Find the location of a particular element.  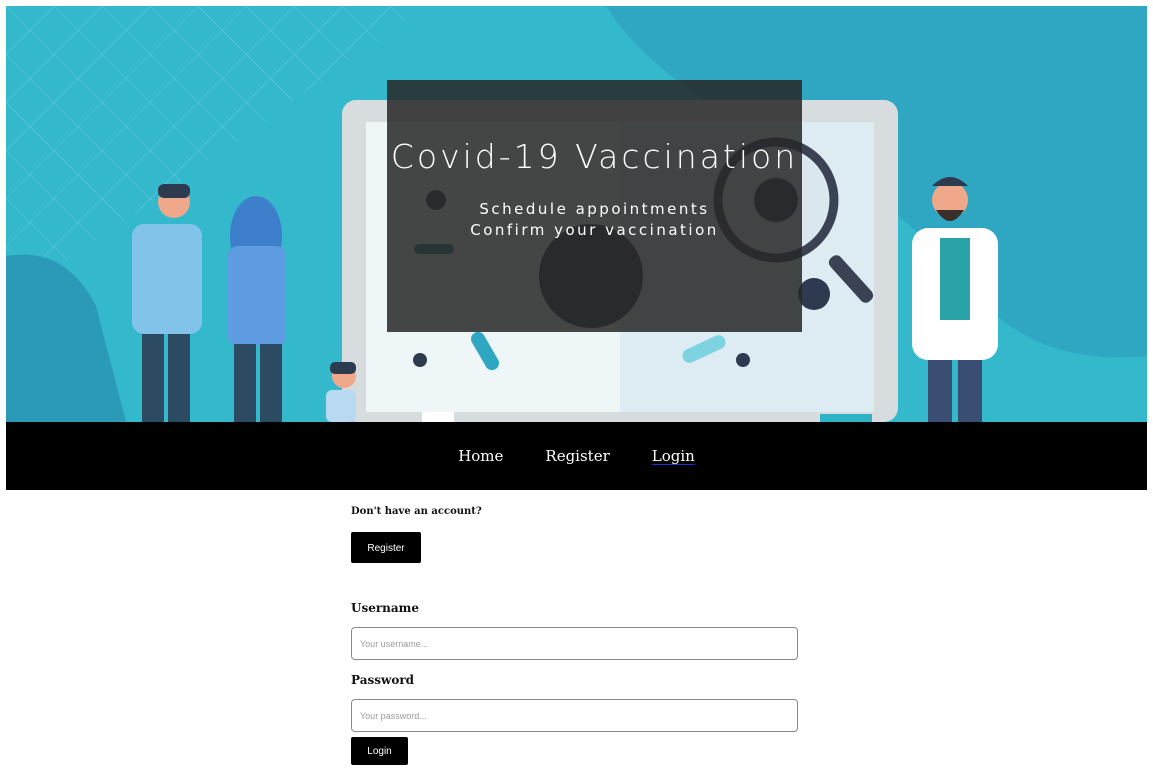

register-button: Register is located at coordinates (386, 547).